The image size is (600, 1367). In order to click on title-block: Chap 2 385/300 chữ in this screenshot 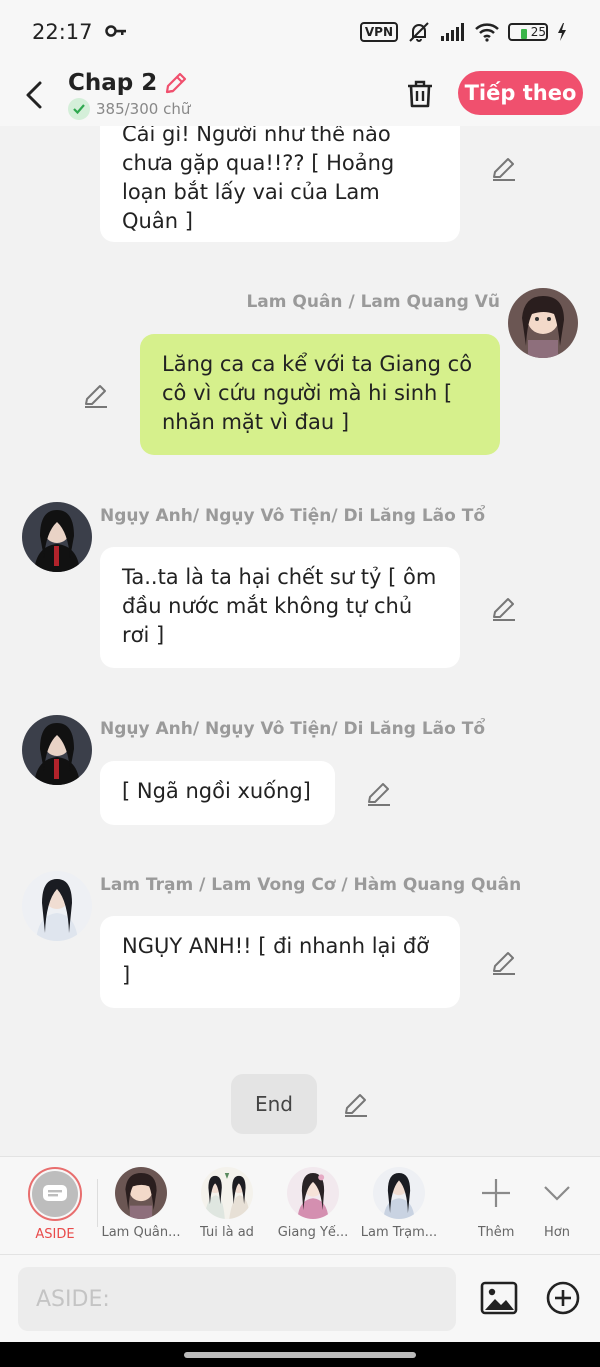, I will do `click(129, 95)`.